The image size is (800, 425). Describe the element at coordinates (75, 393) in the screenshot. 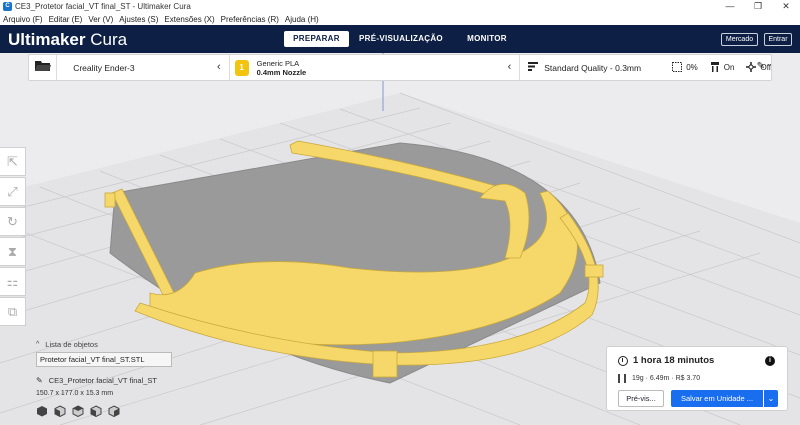

I see `object-dimensions: 150.7 x 177.0 x 15.3 mm` at that location.